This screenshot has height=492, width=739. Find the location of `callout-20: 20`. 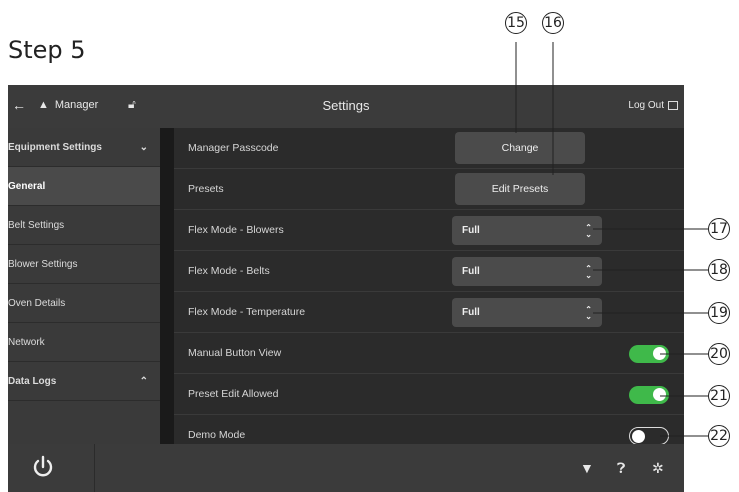

callout-20: 20 is located at coordinates (719, 354).